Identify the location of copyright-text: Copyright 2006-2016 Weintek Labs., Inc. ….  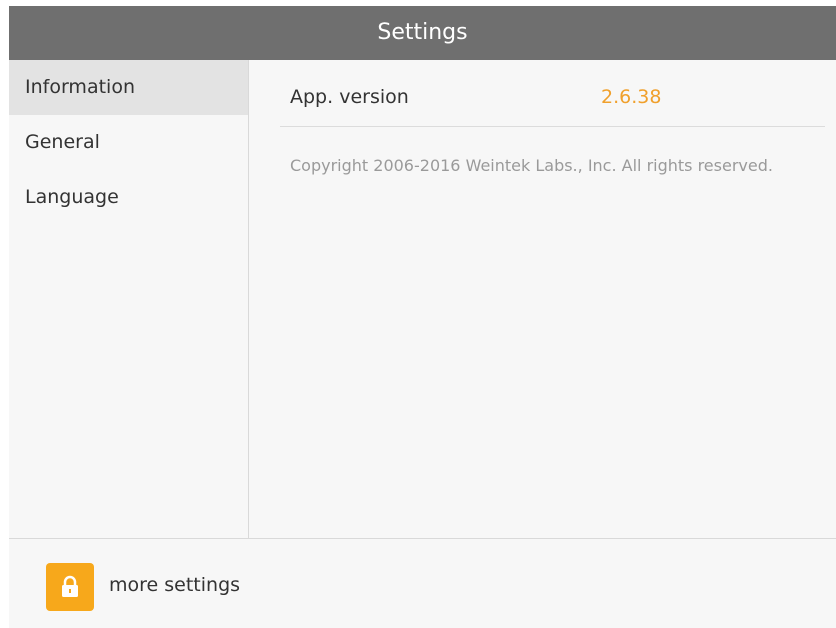
(531, 165).